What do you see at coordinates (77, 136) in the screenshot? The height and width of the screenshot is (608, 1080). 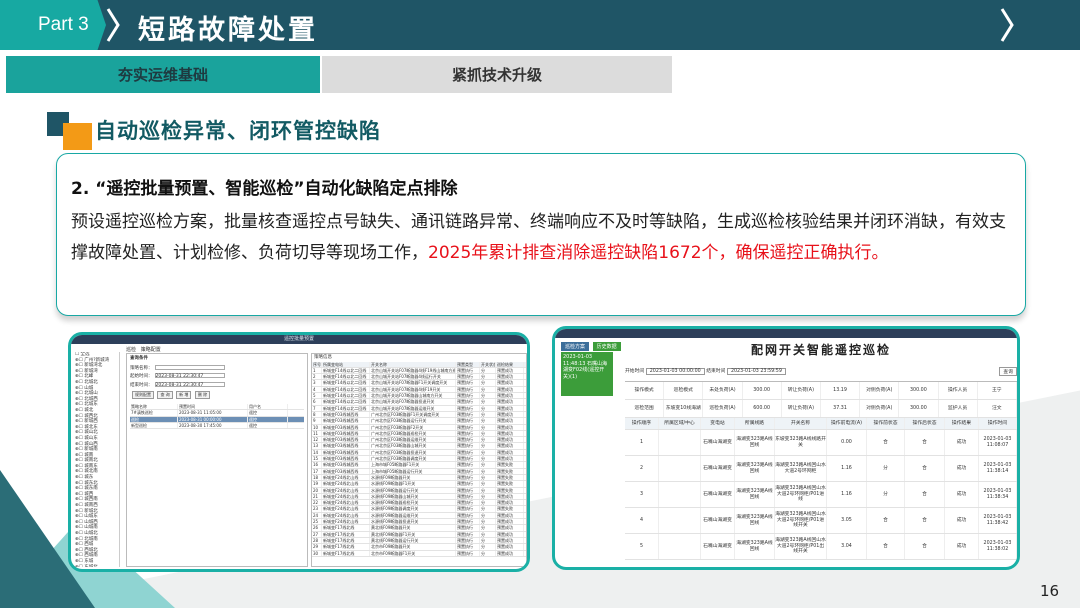 I see `section-marker-orange` at bounding box center [77, 136].